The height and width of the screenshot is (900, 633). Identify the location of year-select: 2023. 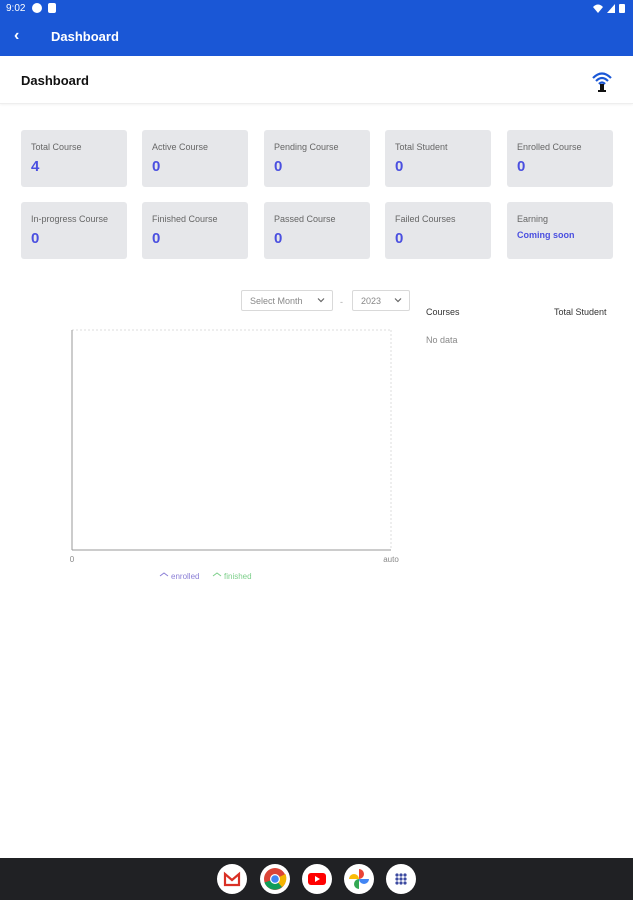
(381, 300).